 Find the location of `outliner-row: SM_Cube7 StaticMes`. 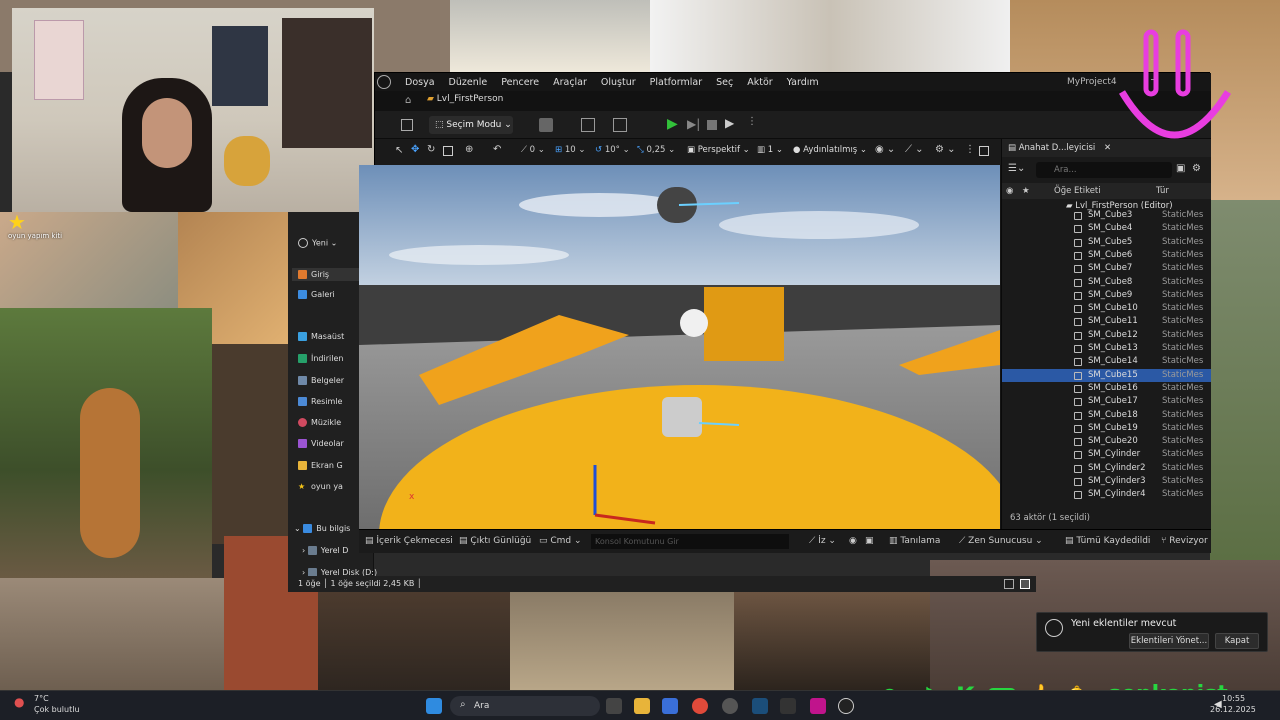

outliner-row: SM_Cube7 StaticMes is located at coordinates (1106, 268).